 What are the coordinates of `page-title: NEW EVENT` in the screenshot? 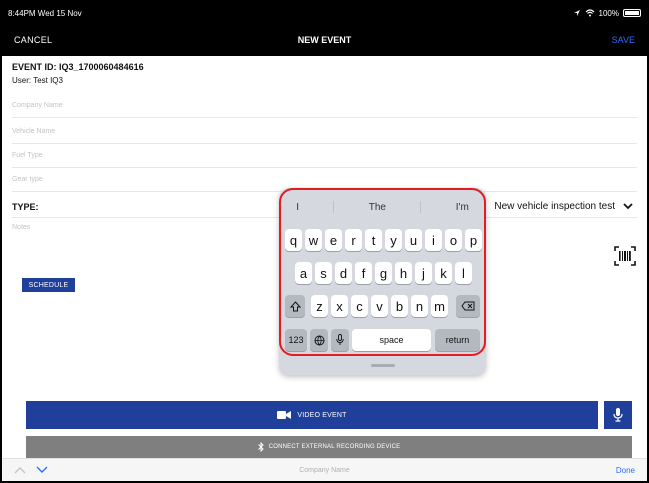 It's located at (324, 40).